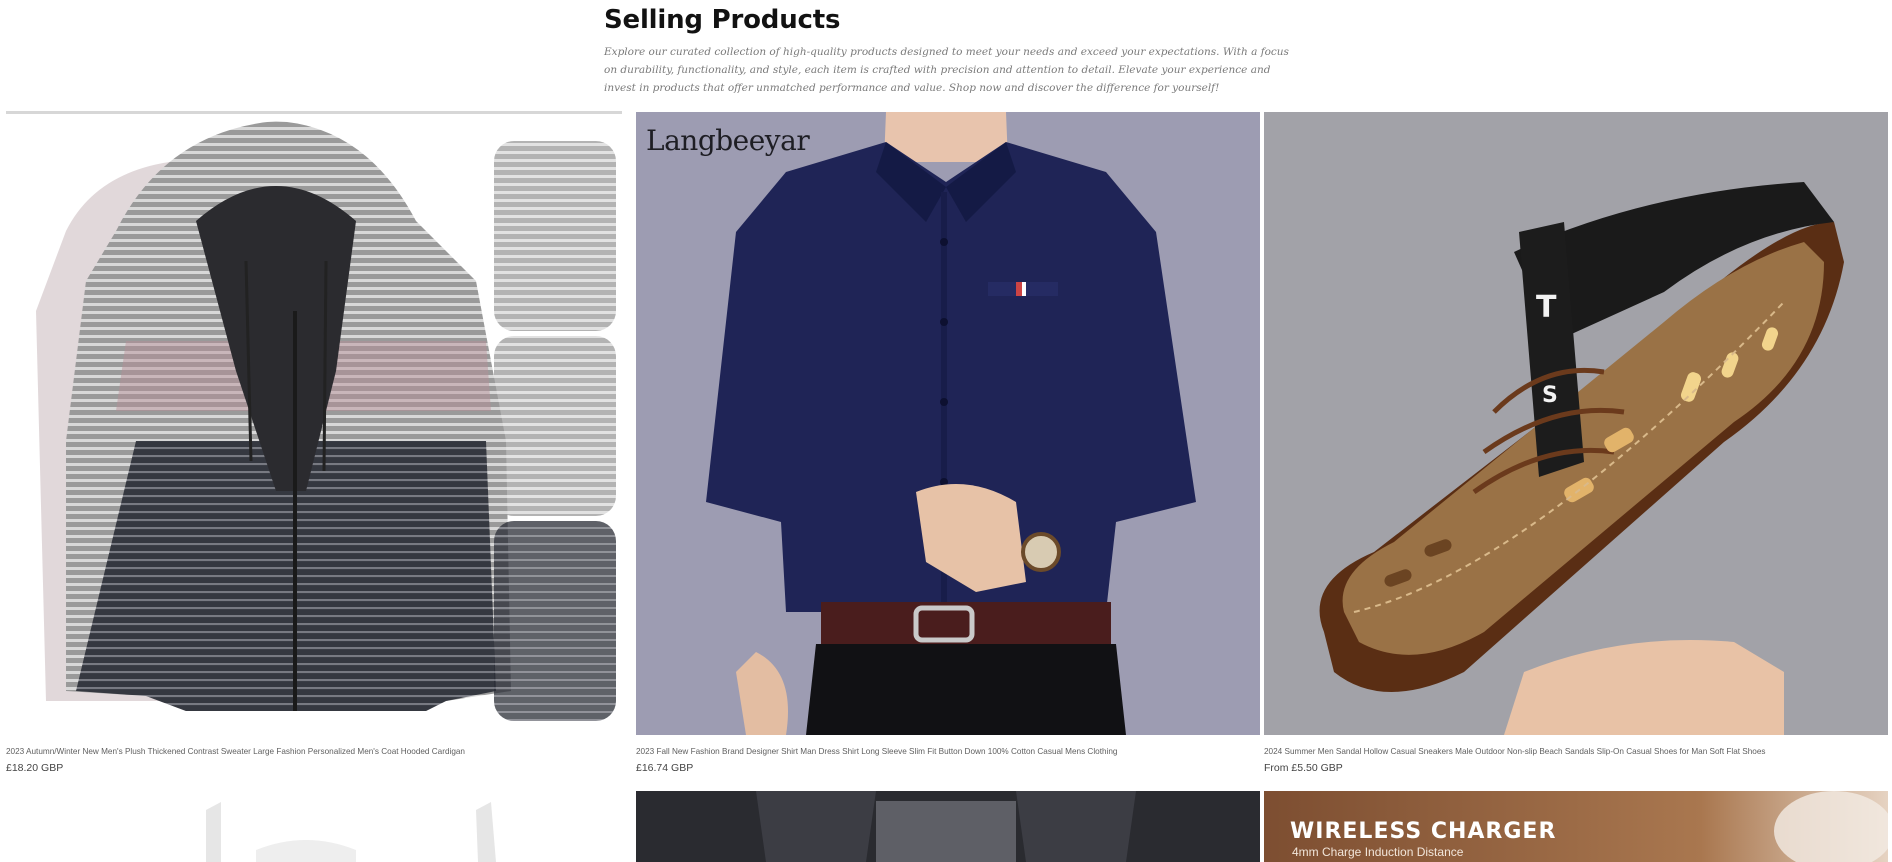 The width and height of the screenshot is (1892, 862). Describe the element at coordinates (35, 768) in the screenshot. I see `product-price: £18.20 GBP` at that location.